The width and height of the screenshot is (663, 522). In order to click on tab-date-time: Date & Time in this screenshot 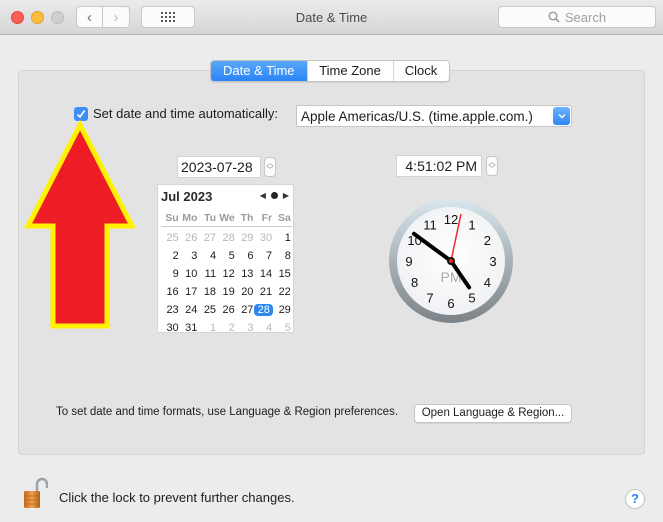, I will do `click(259, 71)`.